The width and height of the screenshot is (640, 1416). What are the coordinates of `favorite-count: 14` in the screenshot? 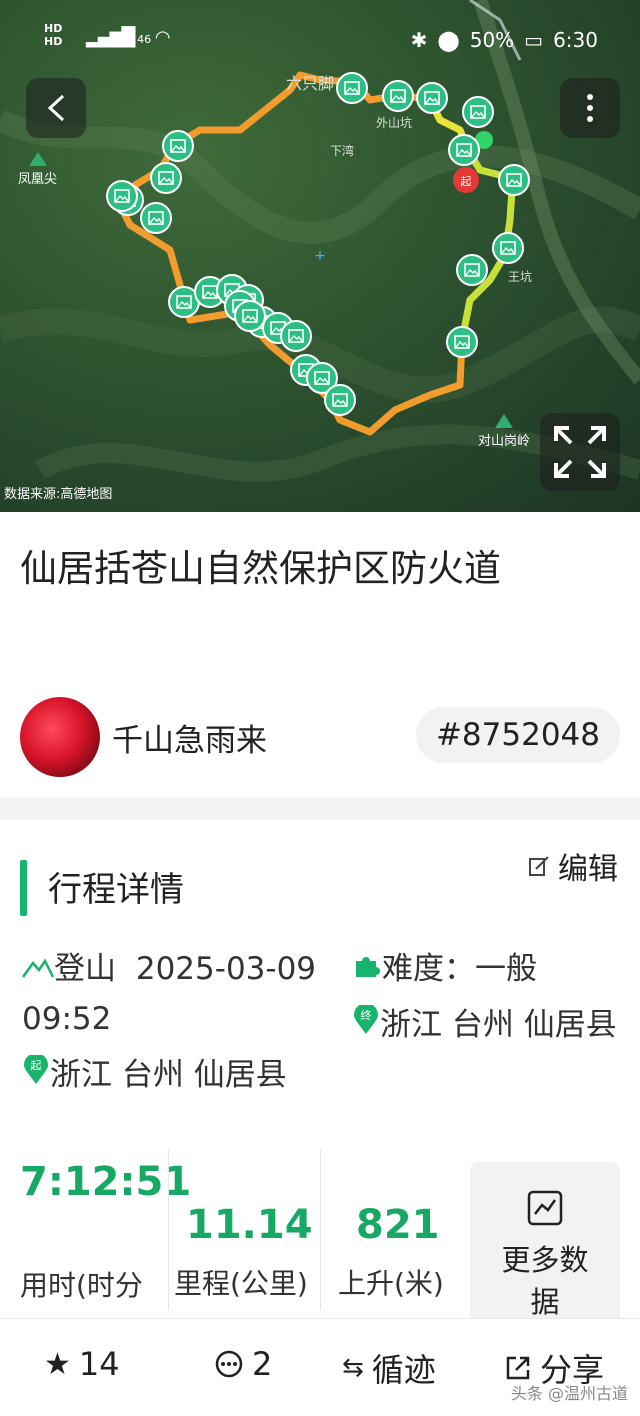 It's located at (99, 1364).